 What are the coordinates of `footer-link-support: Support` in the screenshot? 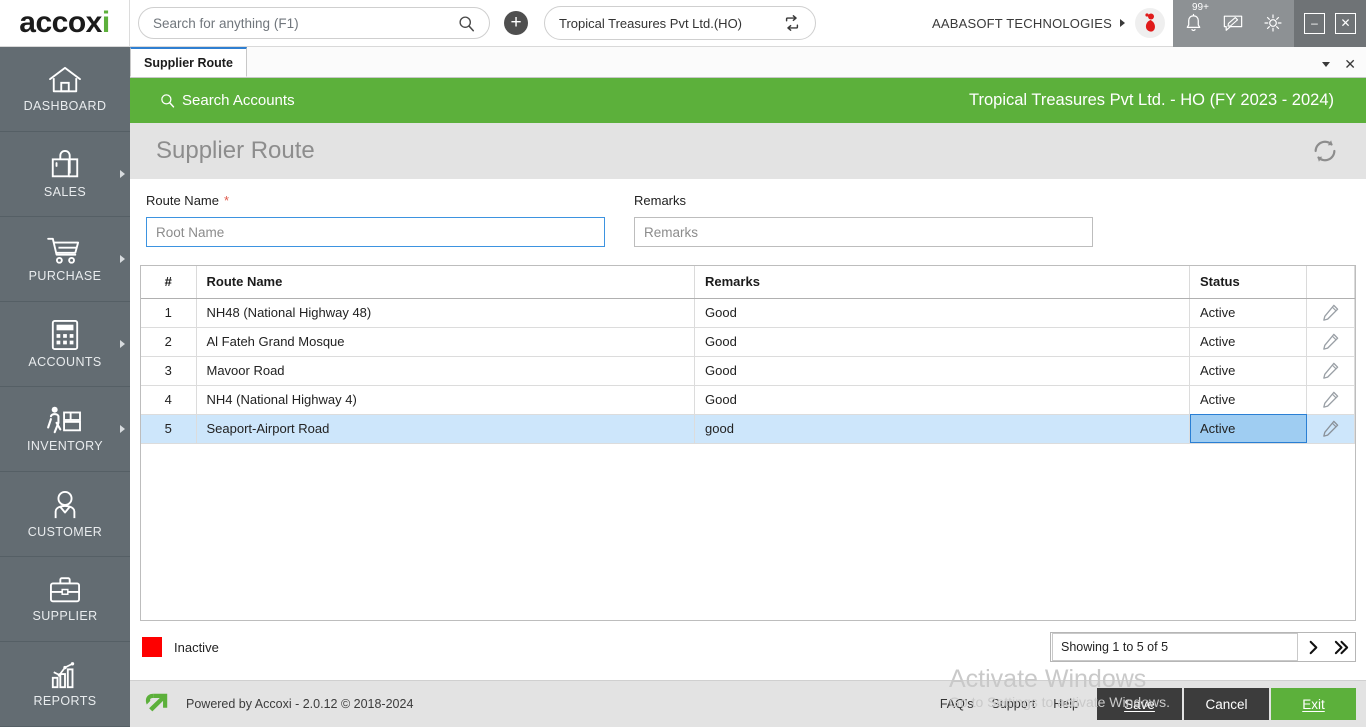 It's located at (1014, 704).